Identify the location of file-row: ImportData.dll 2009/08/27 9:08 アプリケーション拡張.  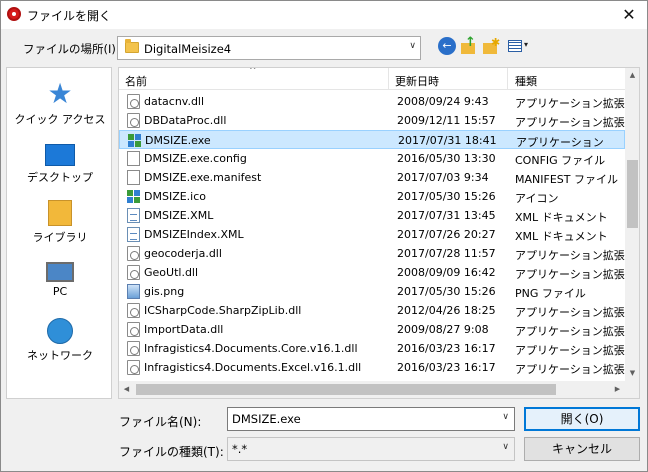
(372, 329).